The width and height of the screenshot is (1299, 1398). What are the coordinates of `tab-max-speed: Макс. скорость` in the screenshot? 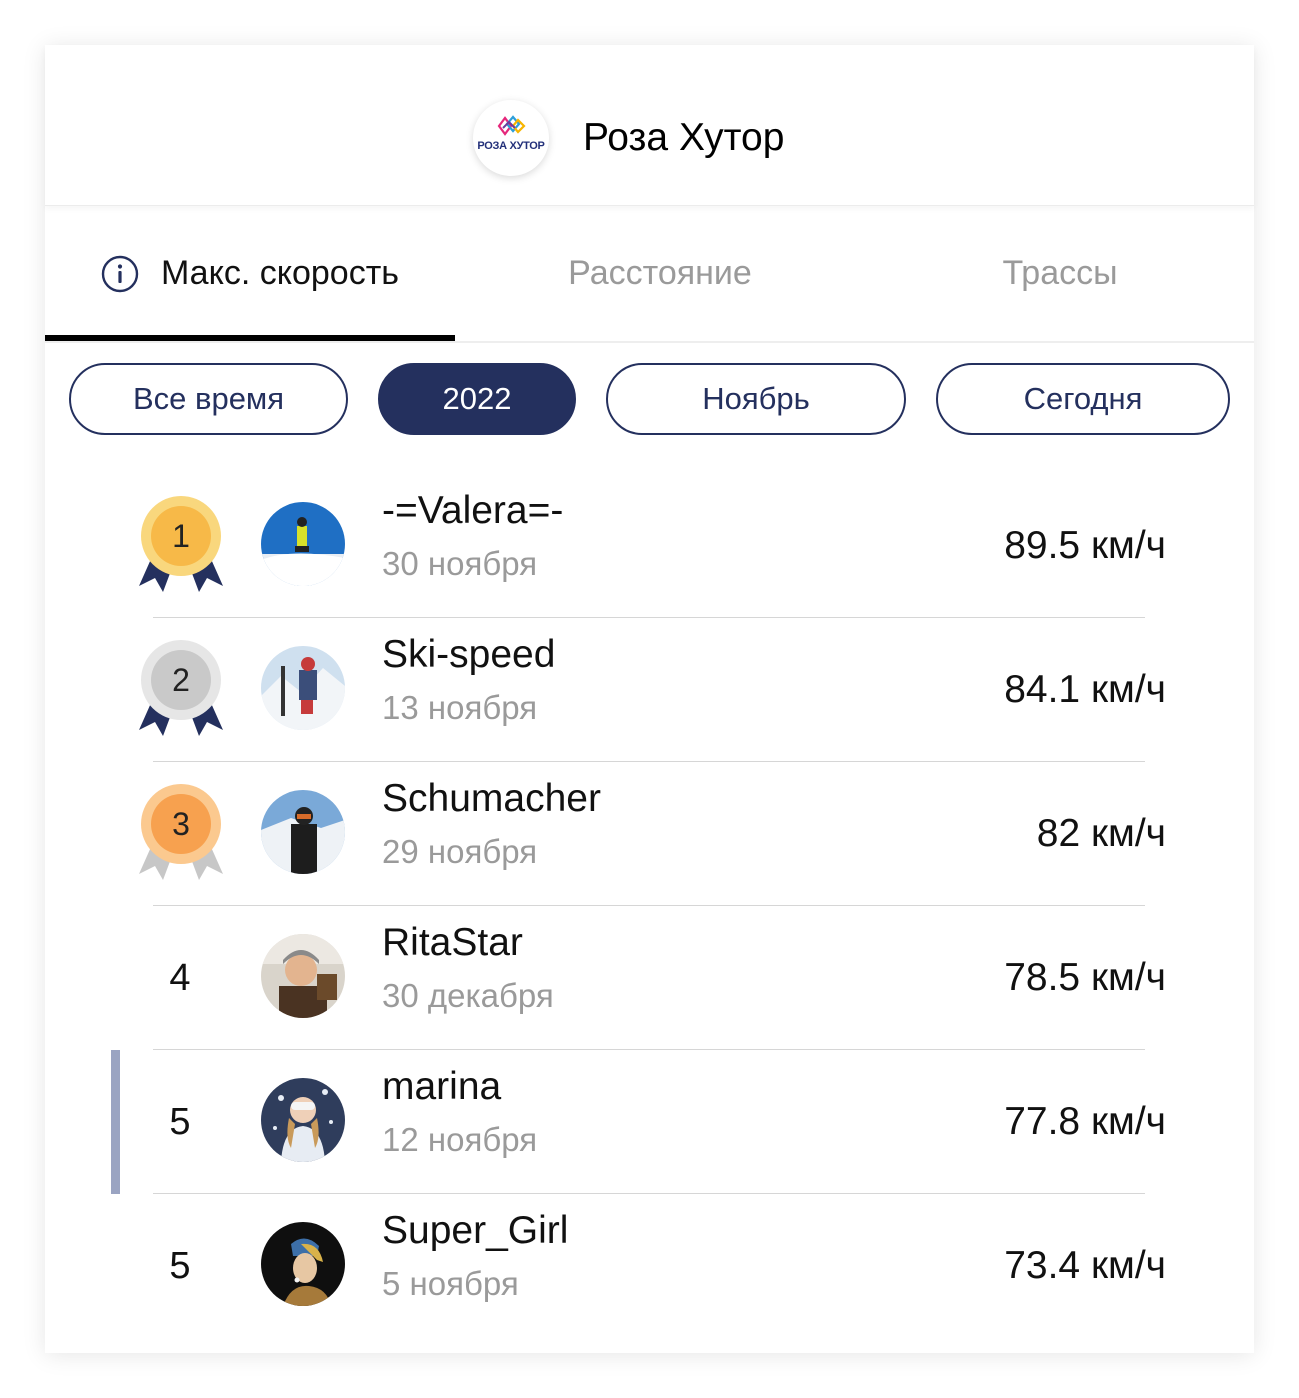 It's located at (250, 273).